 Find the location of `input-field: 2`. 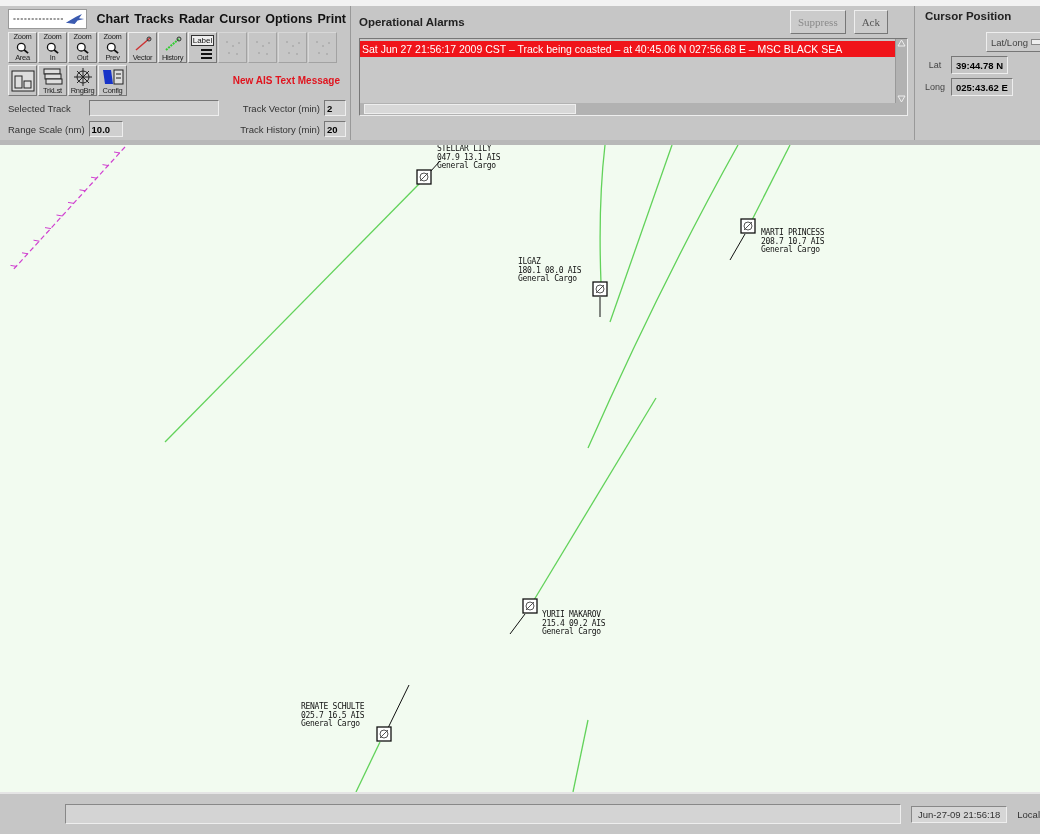

input-field: 2 is located at coordinates (335, 108).